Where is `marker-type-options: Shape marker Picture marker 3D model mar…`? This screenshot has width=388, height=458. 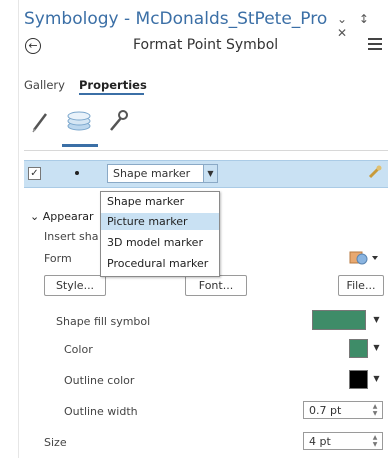
marker-type-options: Shape marker Picture marker 3D model mar… is located at coordinates (160, 234).